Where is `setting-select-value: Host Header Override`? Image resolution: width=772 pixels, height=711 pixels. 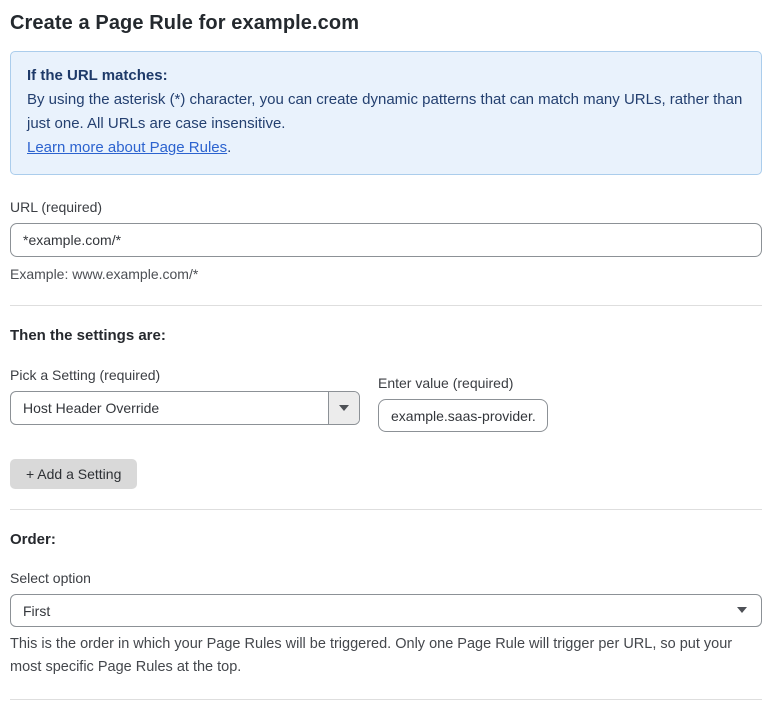 setting-select-value: Host Header Override is located at coordinates (91, 408).